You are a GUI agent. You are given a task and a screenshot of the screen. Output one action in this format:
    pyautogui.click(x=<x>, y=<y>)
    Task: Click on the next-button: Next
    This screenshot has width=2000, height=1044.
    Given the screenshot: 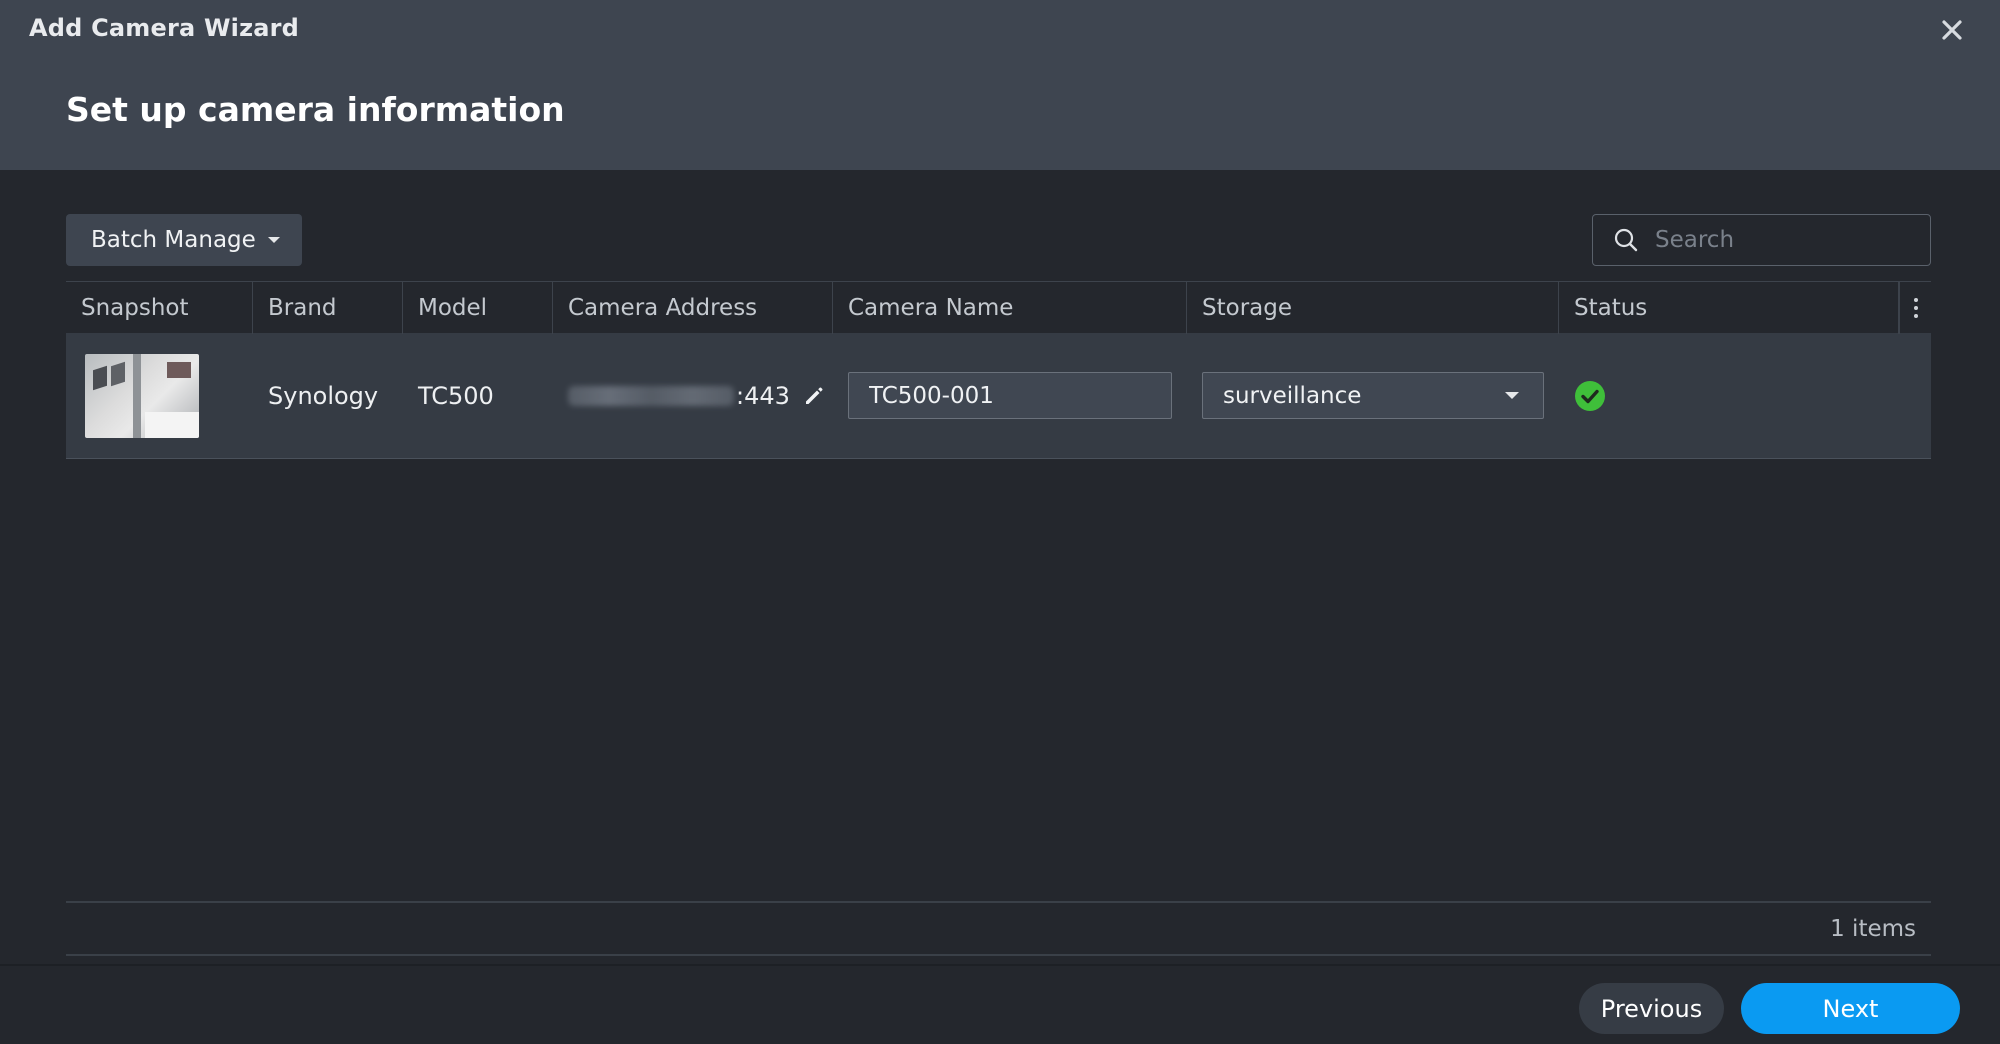 What is the action you would take?
    pyautogui.click(x=1850, y=1008)
    